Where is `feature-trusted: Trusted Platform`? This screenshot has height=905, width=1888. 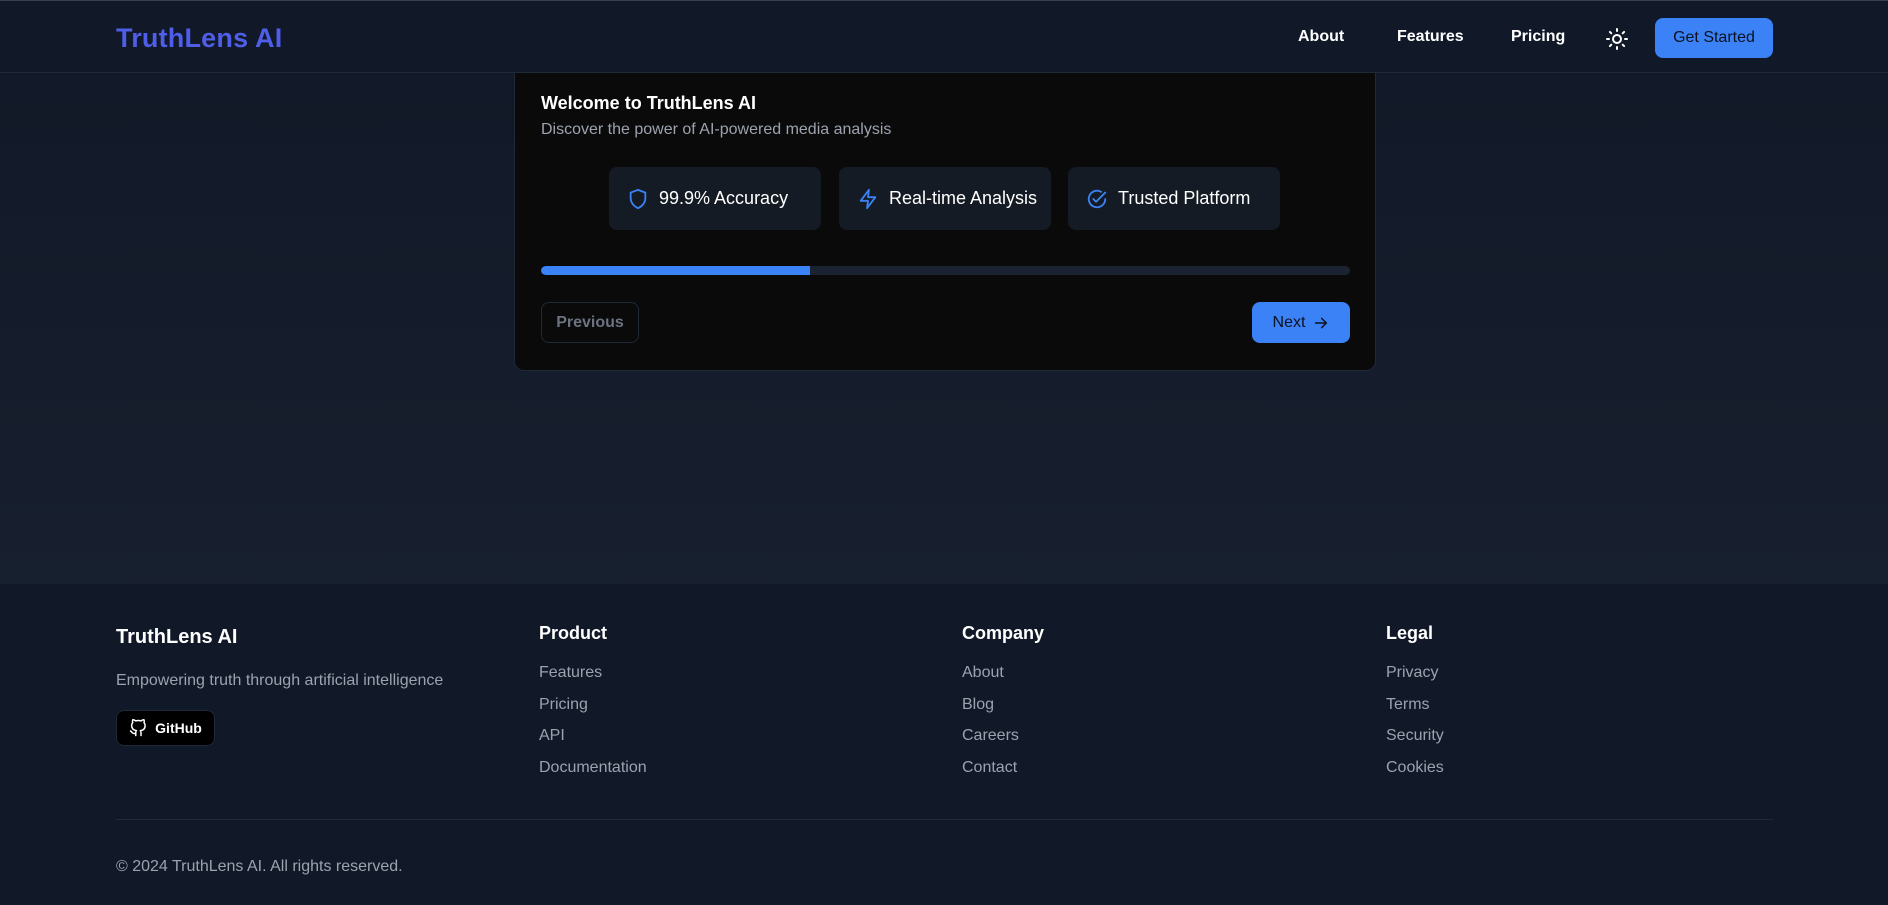
feature-trusted: Trusted Platform is located at coordinates (1174, 198).